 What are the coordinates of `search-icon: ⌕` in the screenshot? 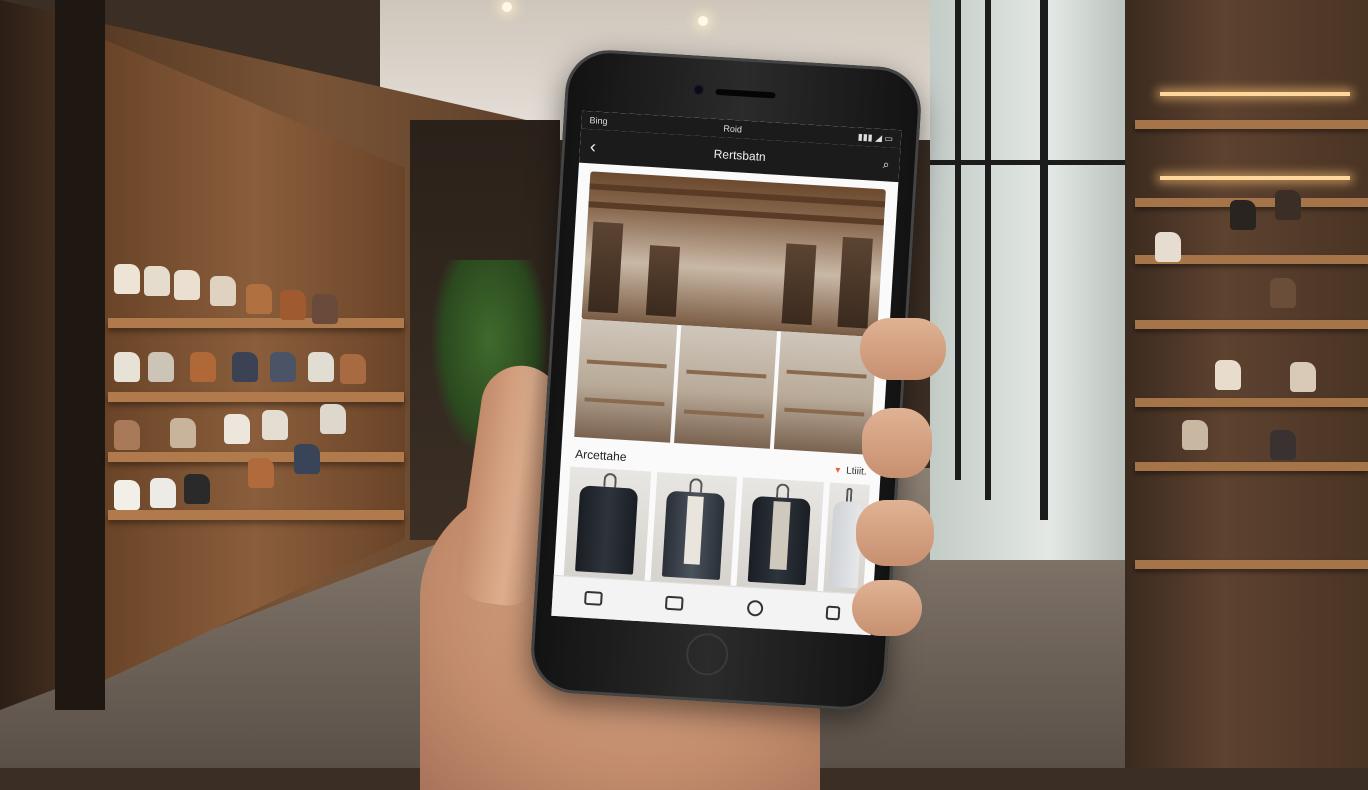 It's located at (879, 164).